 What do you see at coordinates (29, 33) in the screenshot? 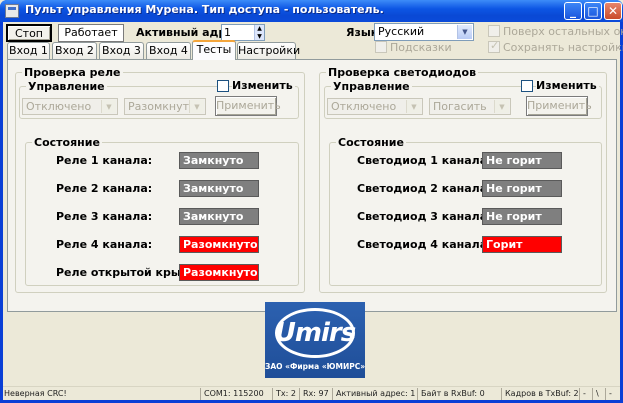
I see `stop-button: Стоп` at bounding box center [29, 33].